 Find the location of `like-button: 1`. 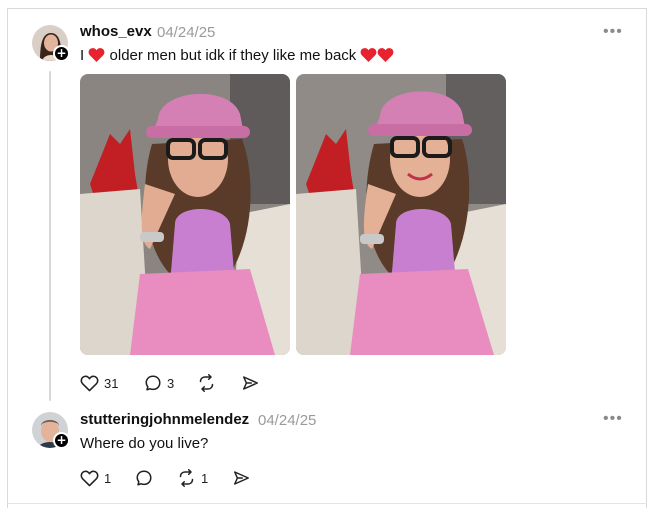

like-button: 1 is located at coordinates (95, 478).